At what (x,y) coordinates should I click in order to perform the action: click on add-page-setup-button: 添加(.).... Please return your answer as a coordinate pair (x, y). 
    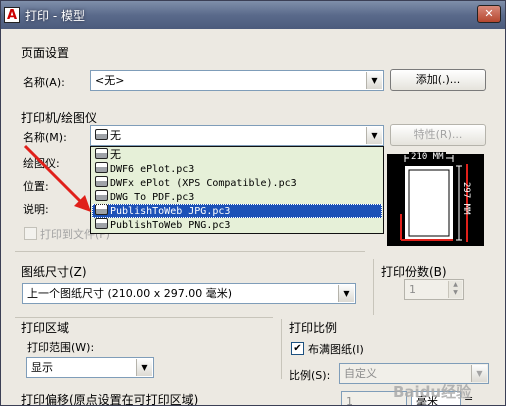
    Looking at the image, I should click on (438, 80).